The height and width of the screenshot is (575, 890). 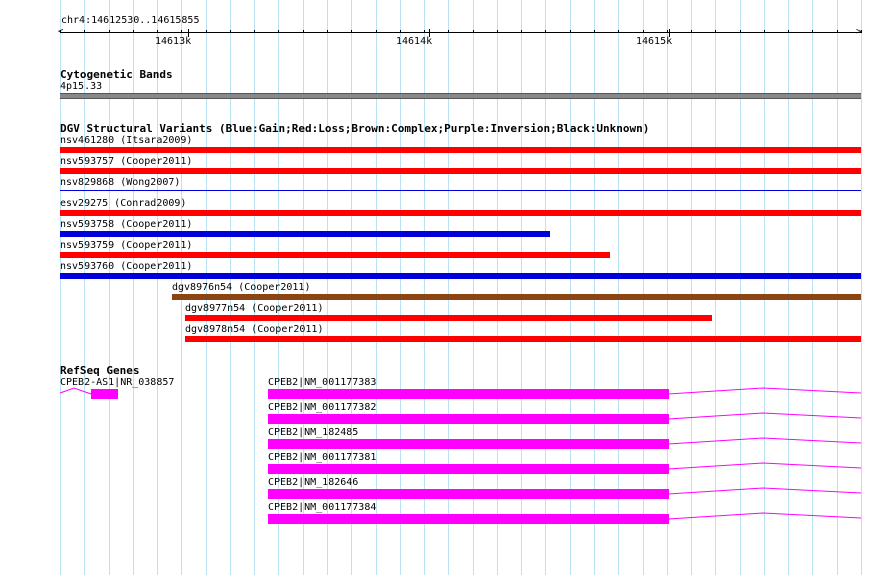 I want to click on dgv-feature-label: nsv593760 (Cooper2011), so click(x=126, y=266).